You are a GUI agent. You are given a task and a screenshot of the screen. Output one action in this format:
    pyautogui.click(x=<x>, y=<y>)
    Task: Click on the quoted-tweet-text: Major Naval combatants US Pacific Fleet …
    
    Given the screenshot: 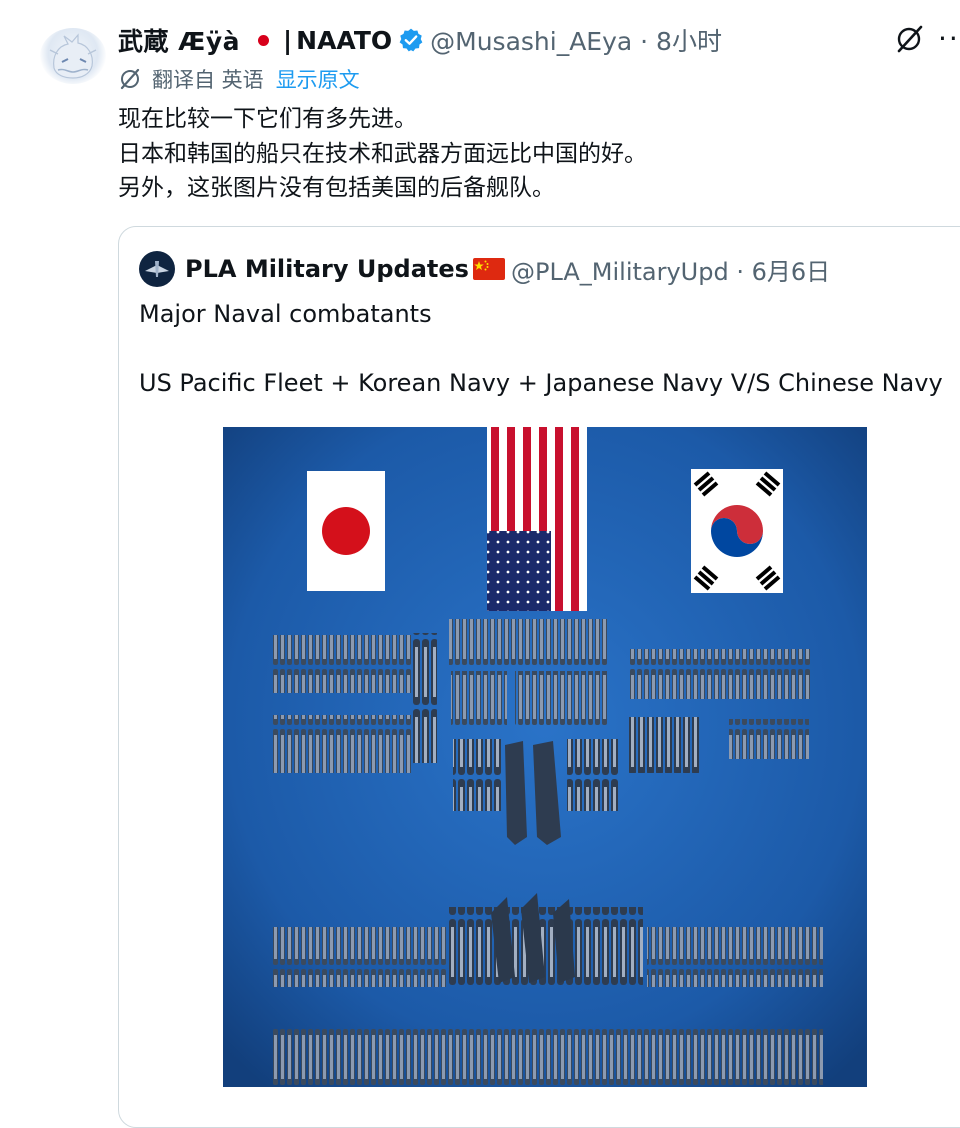 What is the action you would take?
    pyautogui.click(x=541, y=348)
    